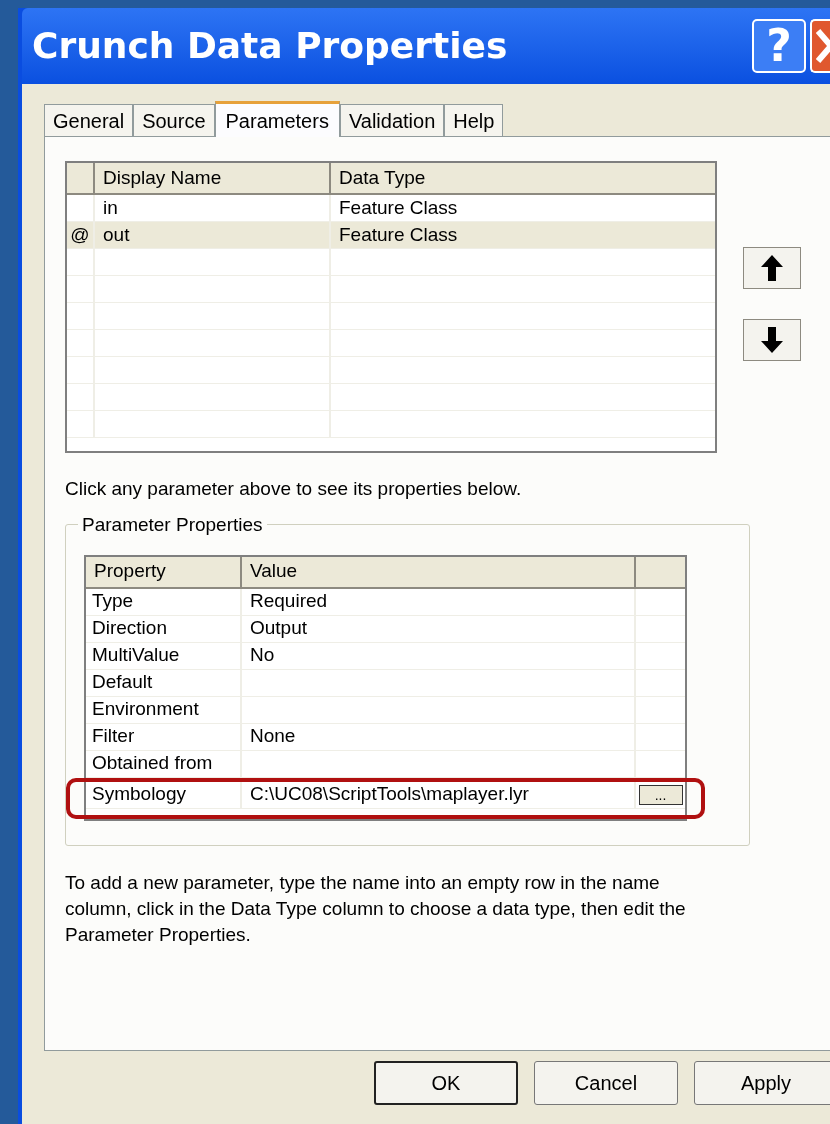 The width and height of the screenshot is (830, 1124). I want to click on property-value: Required, so click(289, 601).